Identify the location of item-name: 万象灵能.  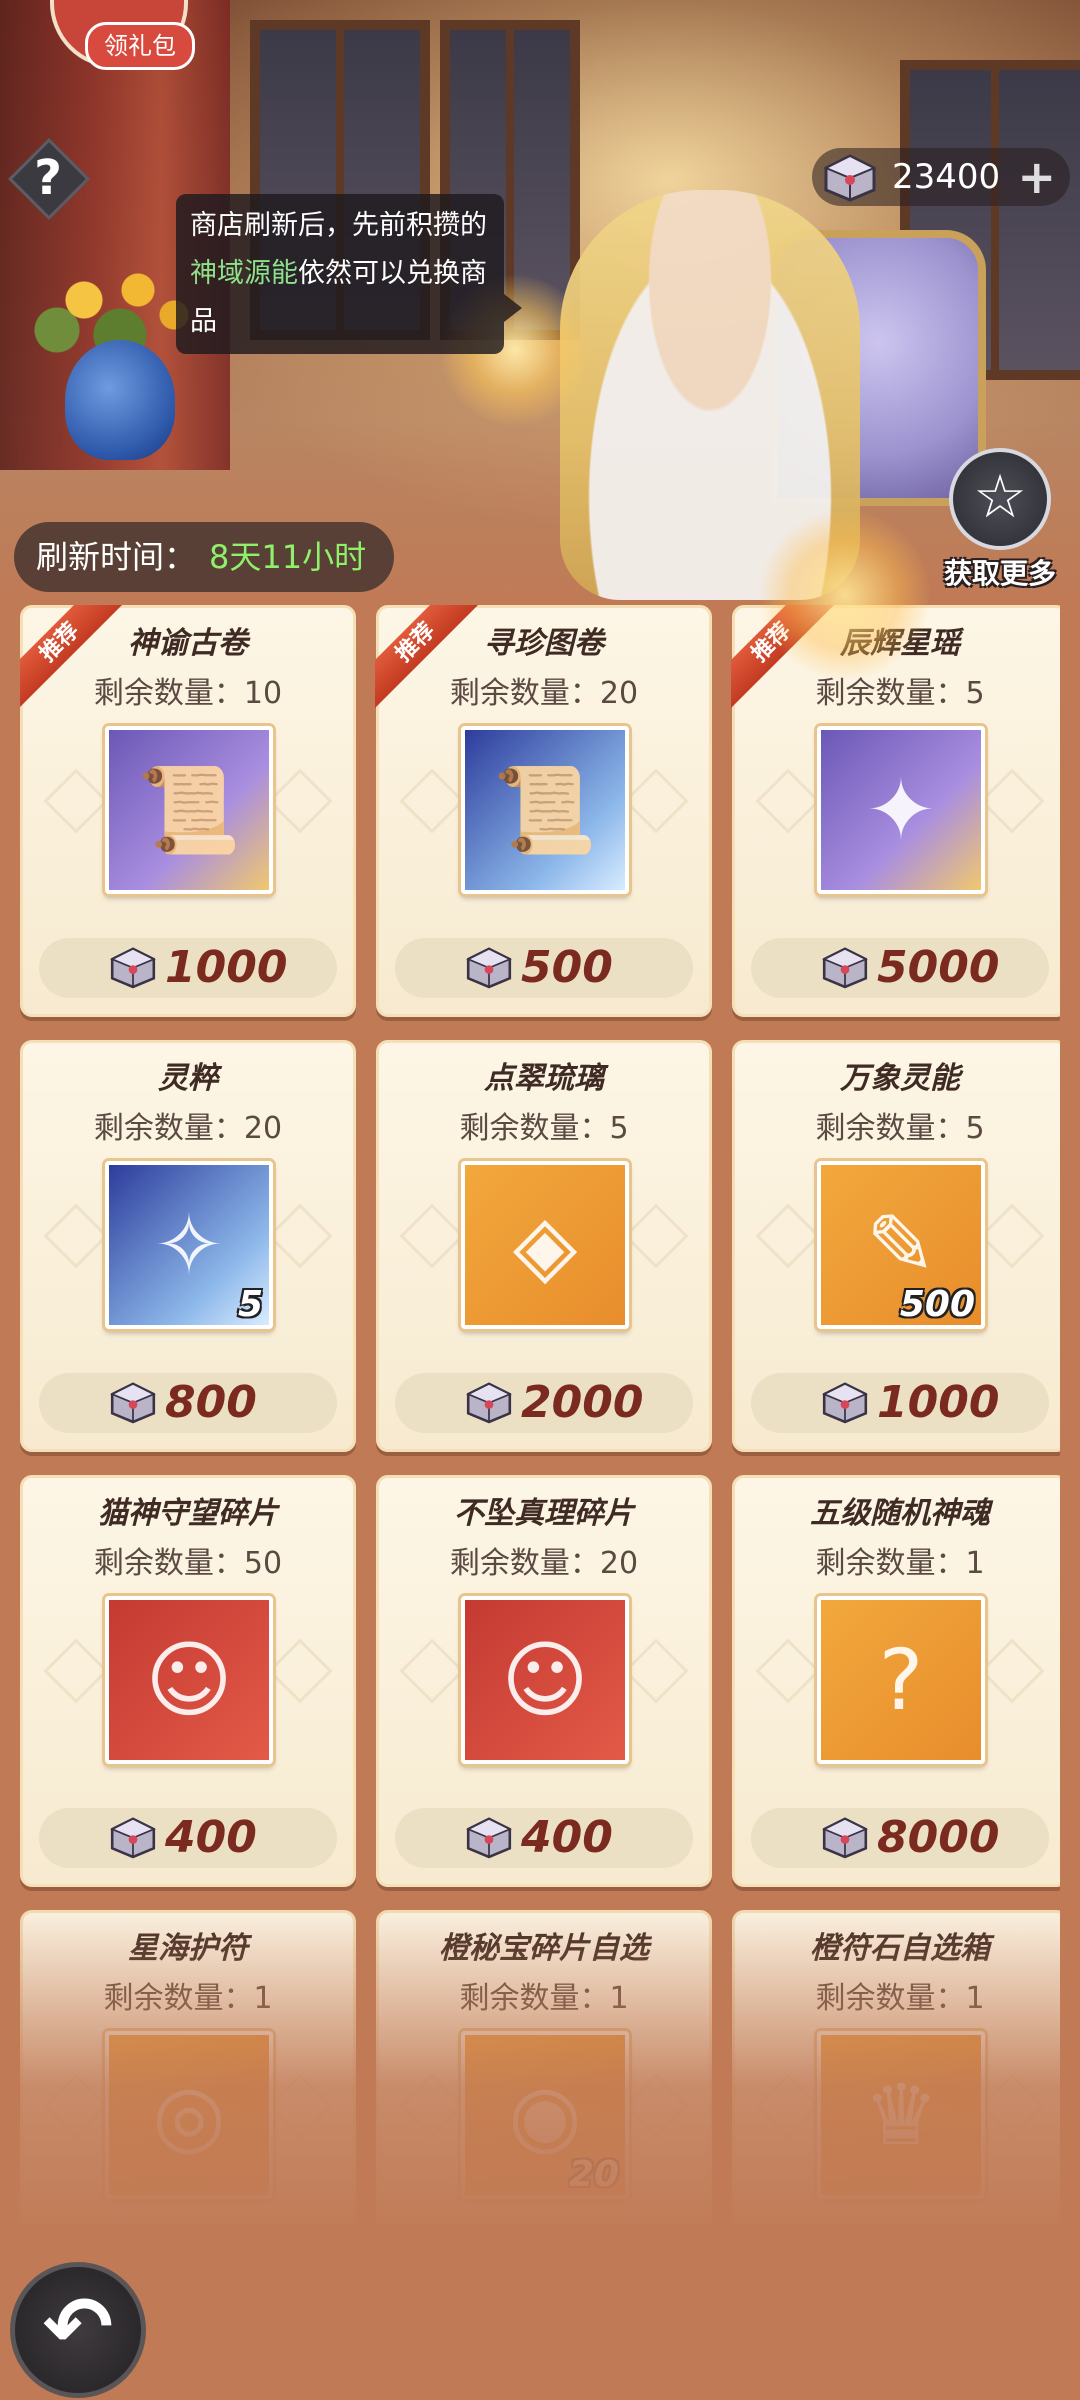
(900, 1078).